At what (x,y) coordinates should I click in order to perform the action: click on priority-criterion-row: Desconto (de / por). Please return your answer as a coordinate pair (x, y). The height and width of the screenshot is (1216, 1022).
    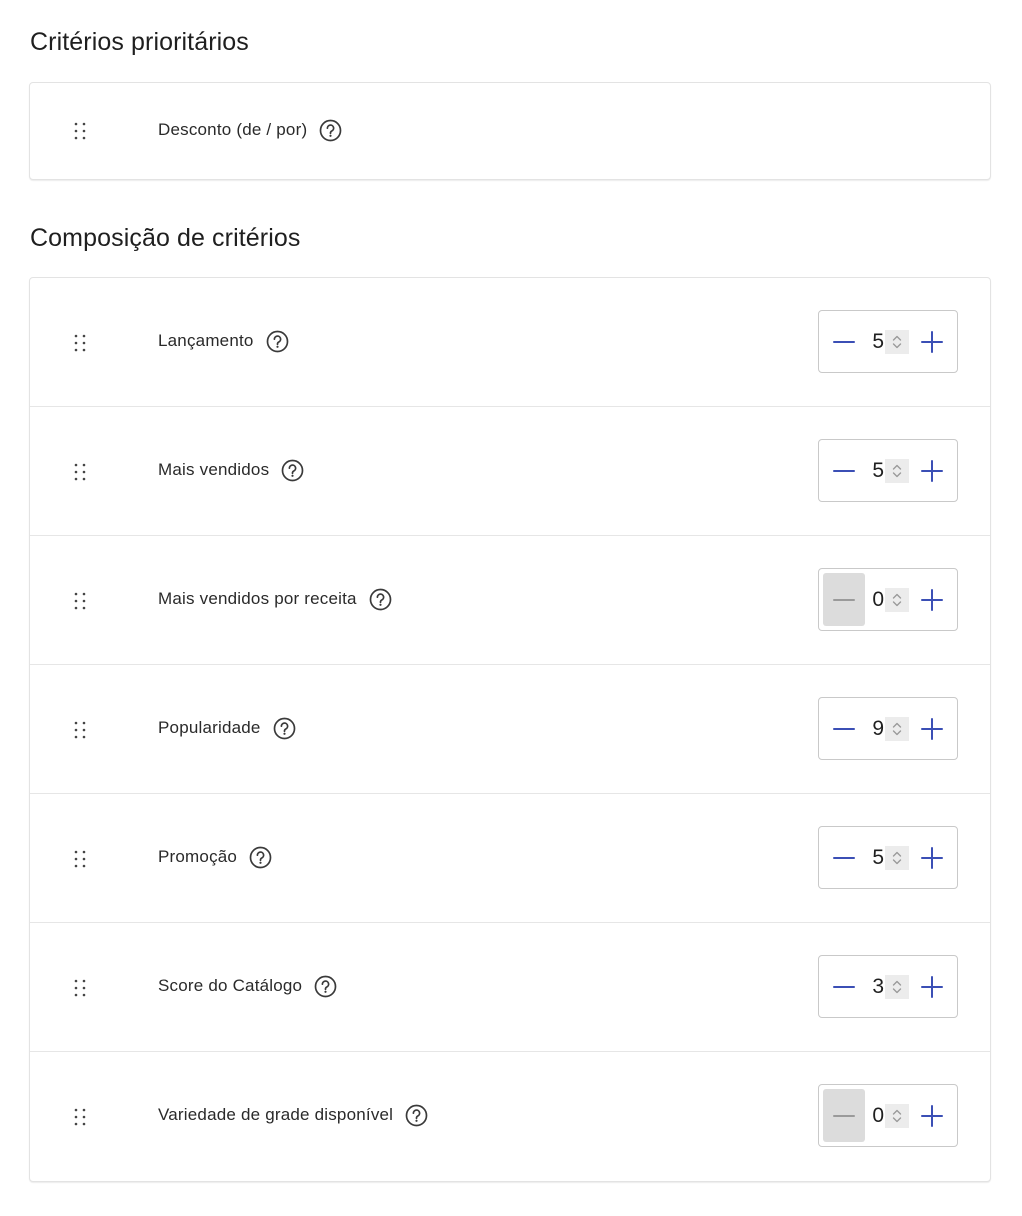
    Looking at the image, I should click on (510, 131).